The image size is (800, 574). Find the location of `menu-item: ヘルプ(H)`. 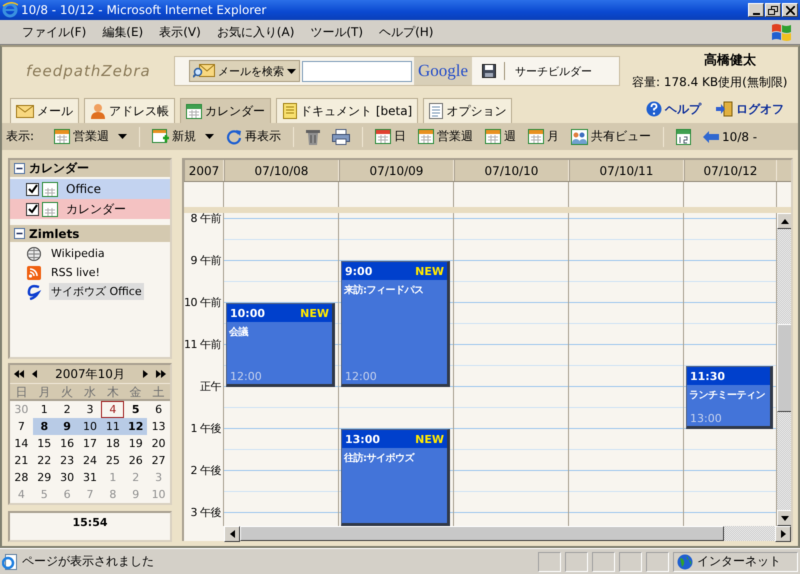

menu-item: ヘルプ(H) is located at coordinates (406, 32).